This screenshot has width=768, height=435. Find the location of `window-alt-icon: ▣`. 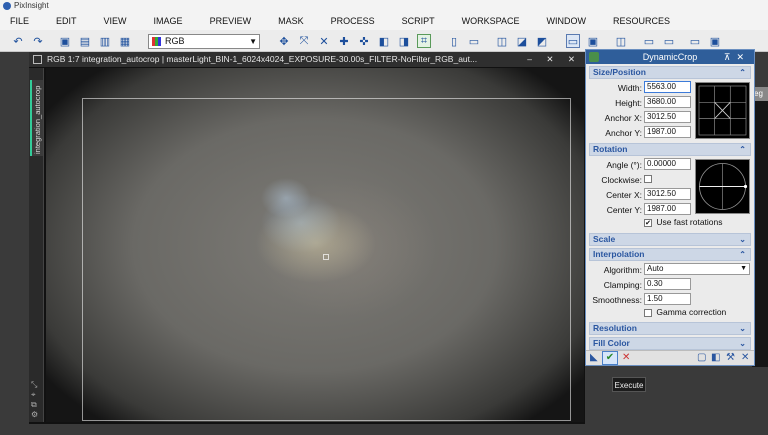

window-alt-icon: ▣ is located at coordinates (715, 41).